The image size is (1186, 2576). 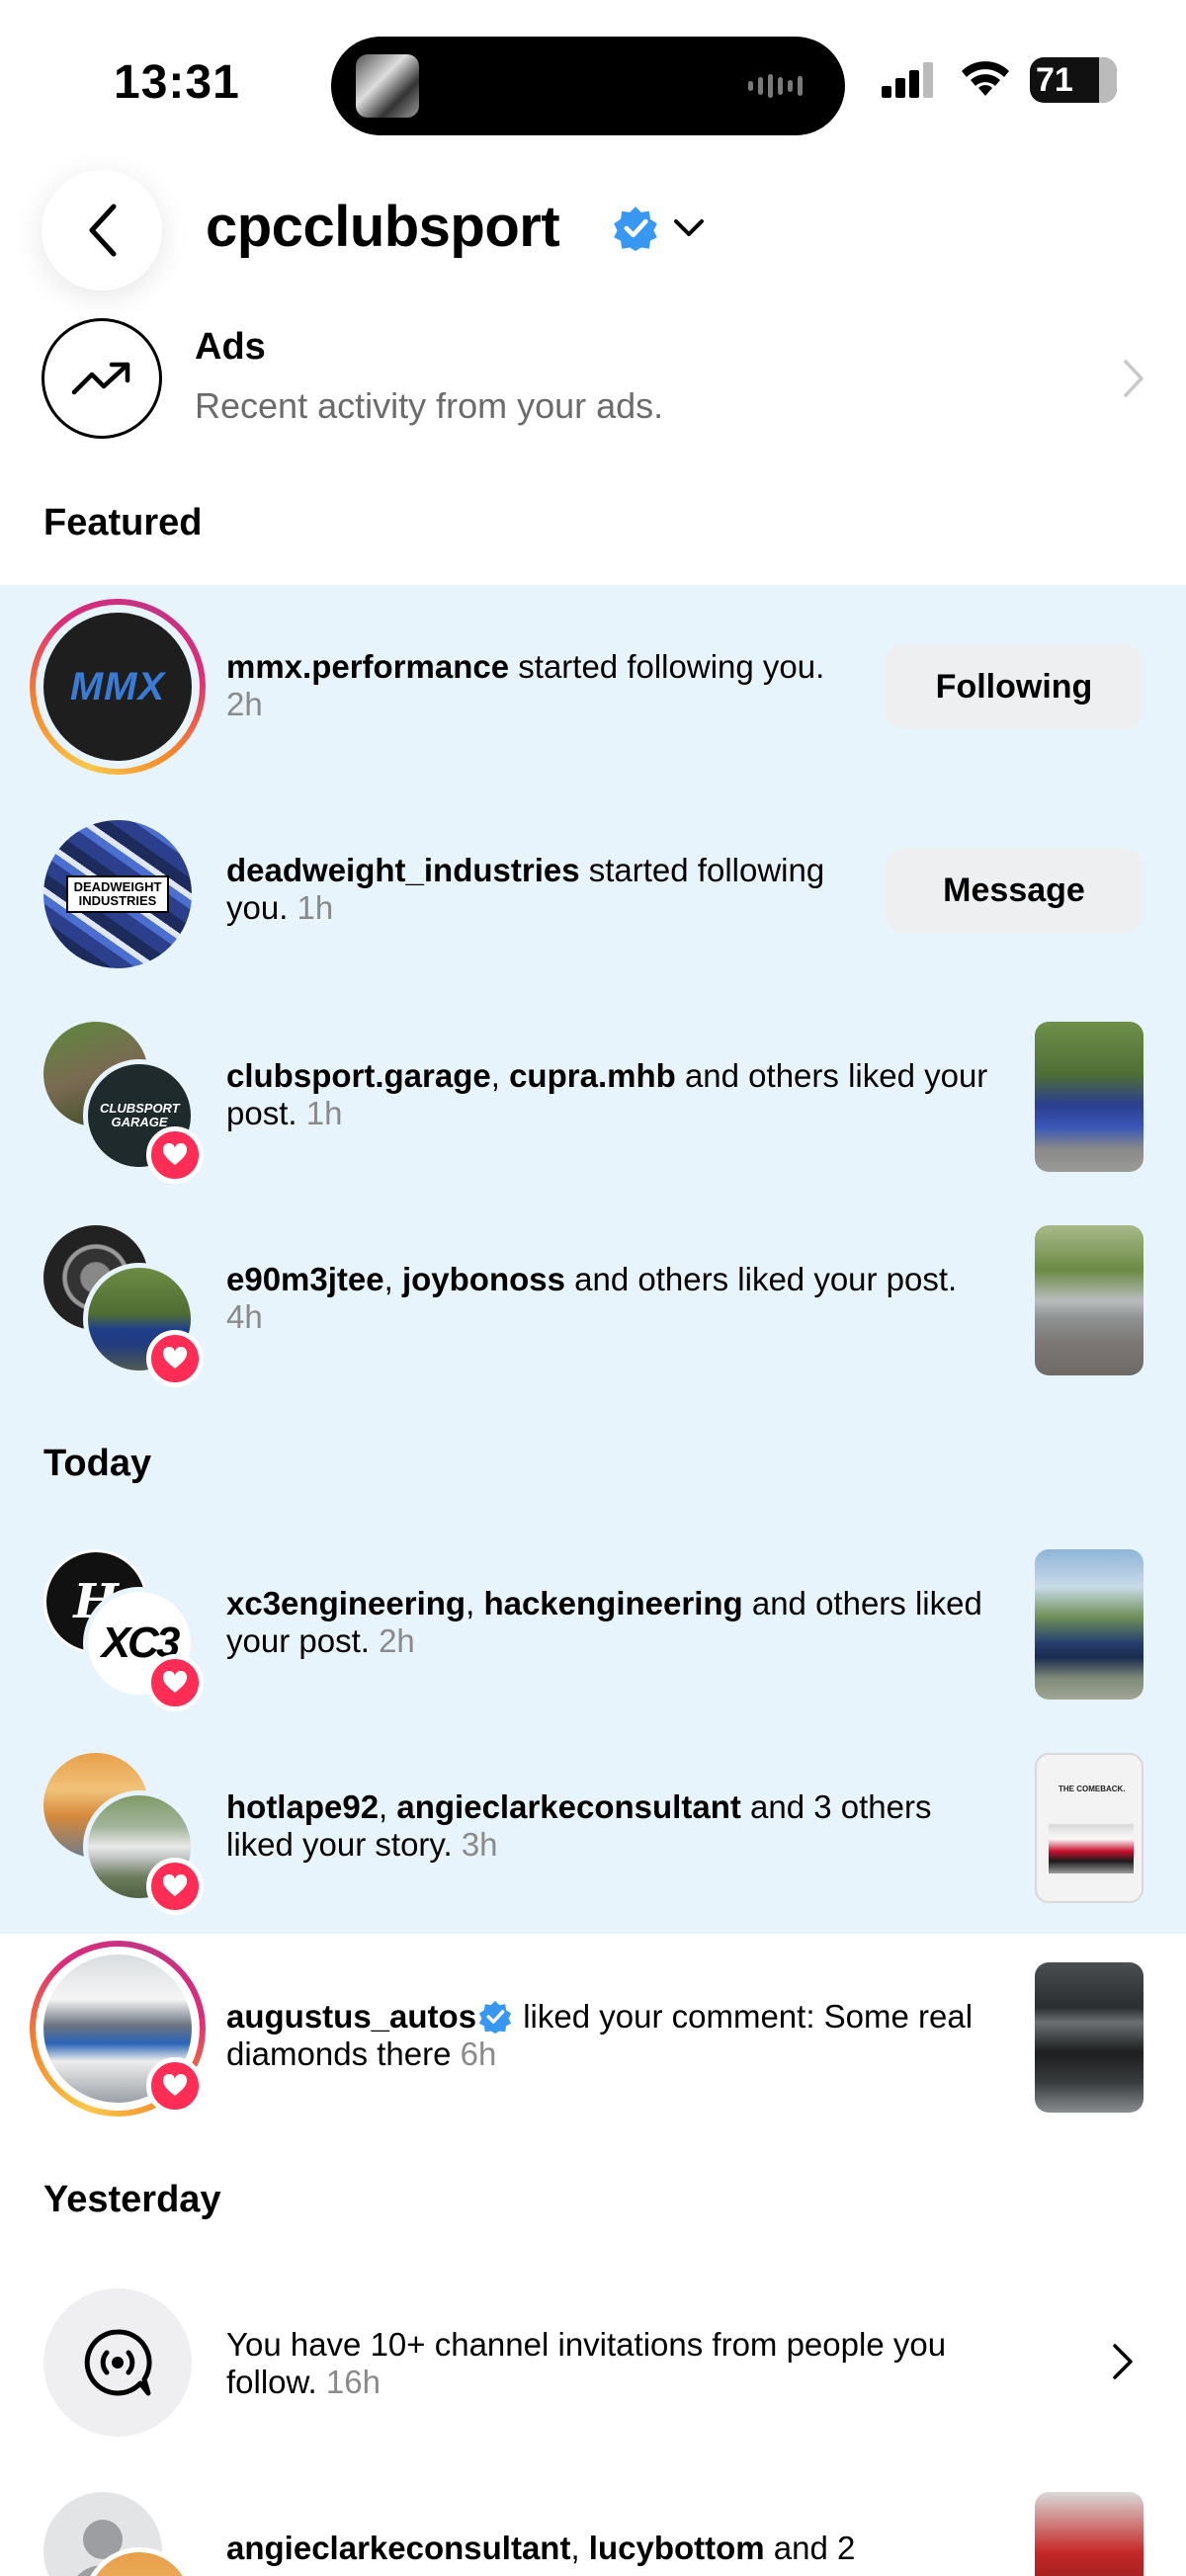 What do you see at coordinates (1054, 79) in the screenshot?
I see `battery-level: 71` at bounding box center [1054, 79].